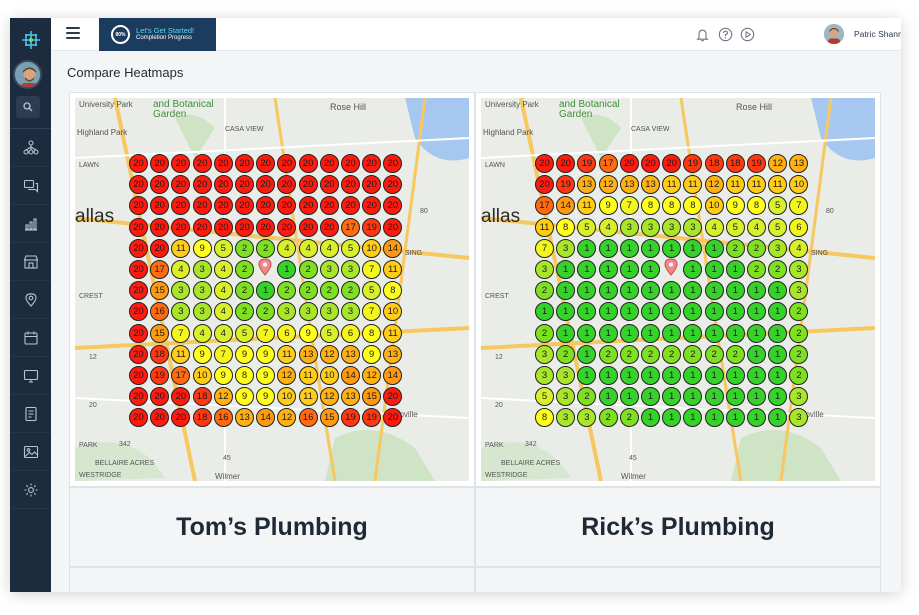  Describe the element at coordinates (28, 107) in the screenshot. I see `sidebar-search-button` at that location.